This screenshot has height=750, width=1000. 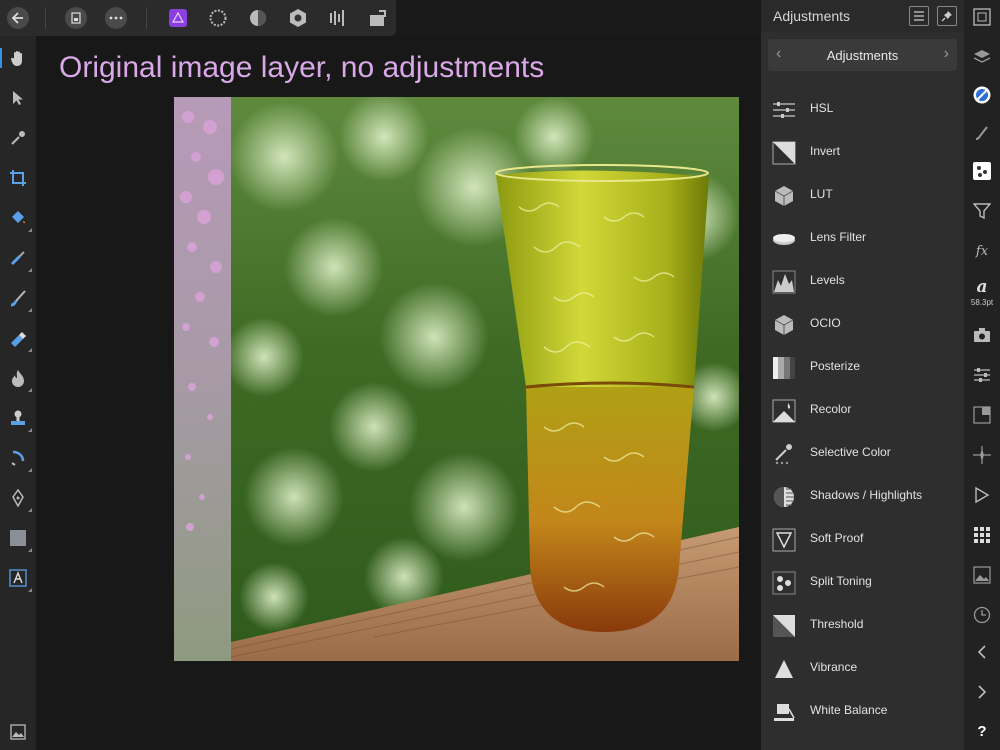 I want to click on dodge-burn-tool, so click(x=19, y=379).